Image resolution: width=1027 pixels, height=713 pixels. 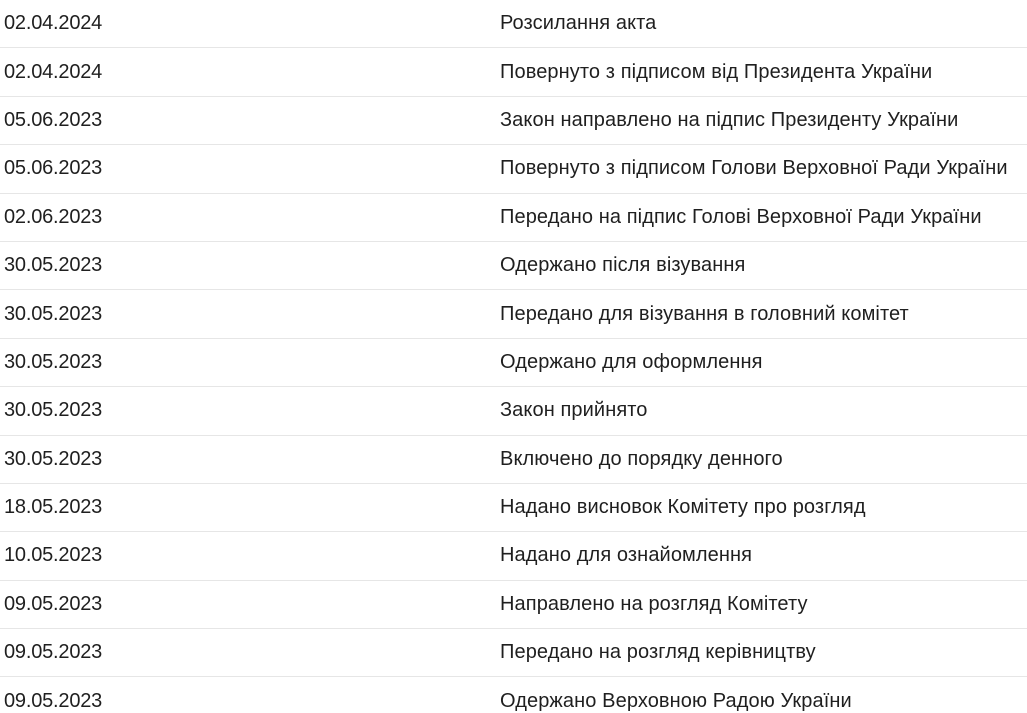 I want to click on row-event: Одержано Верховною Радою України, so click(x=676, y=701).